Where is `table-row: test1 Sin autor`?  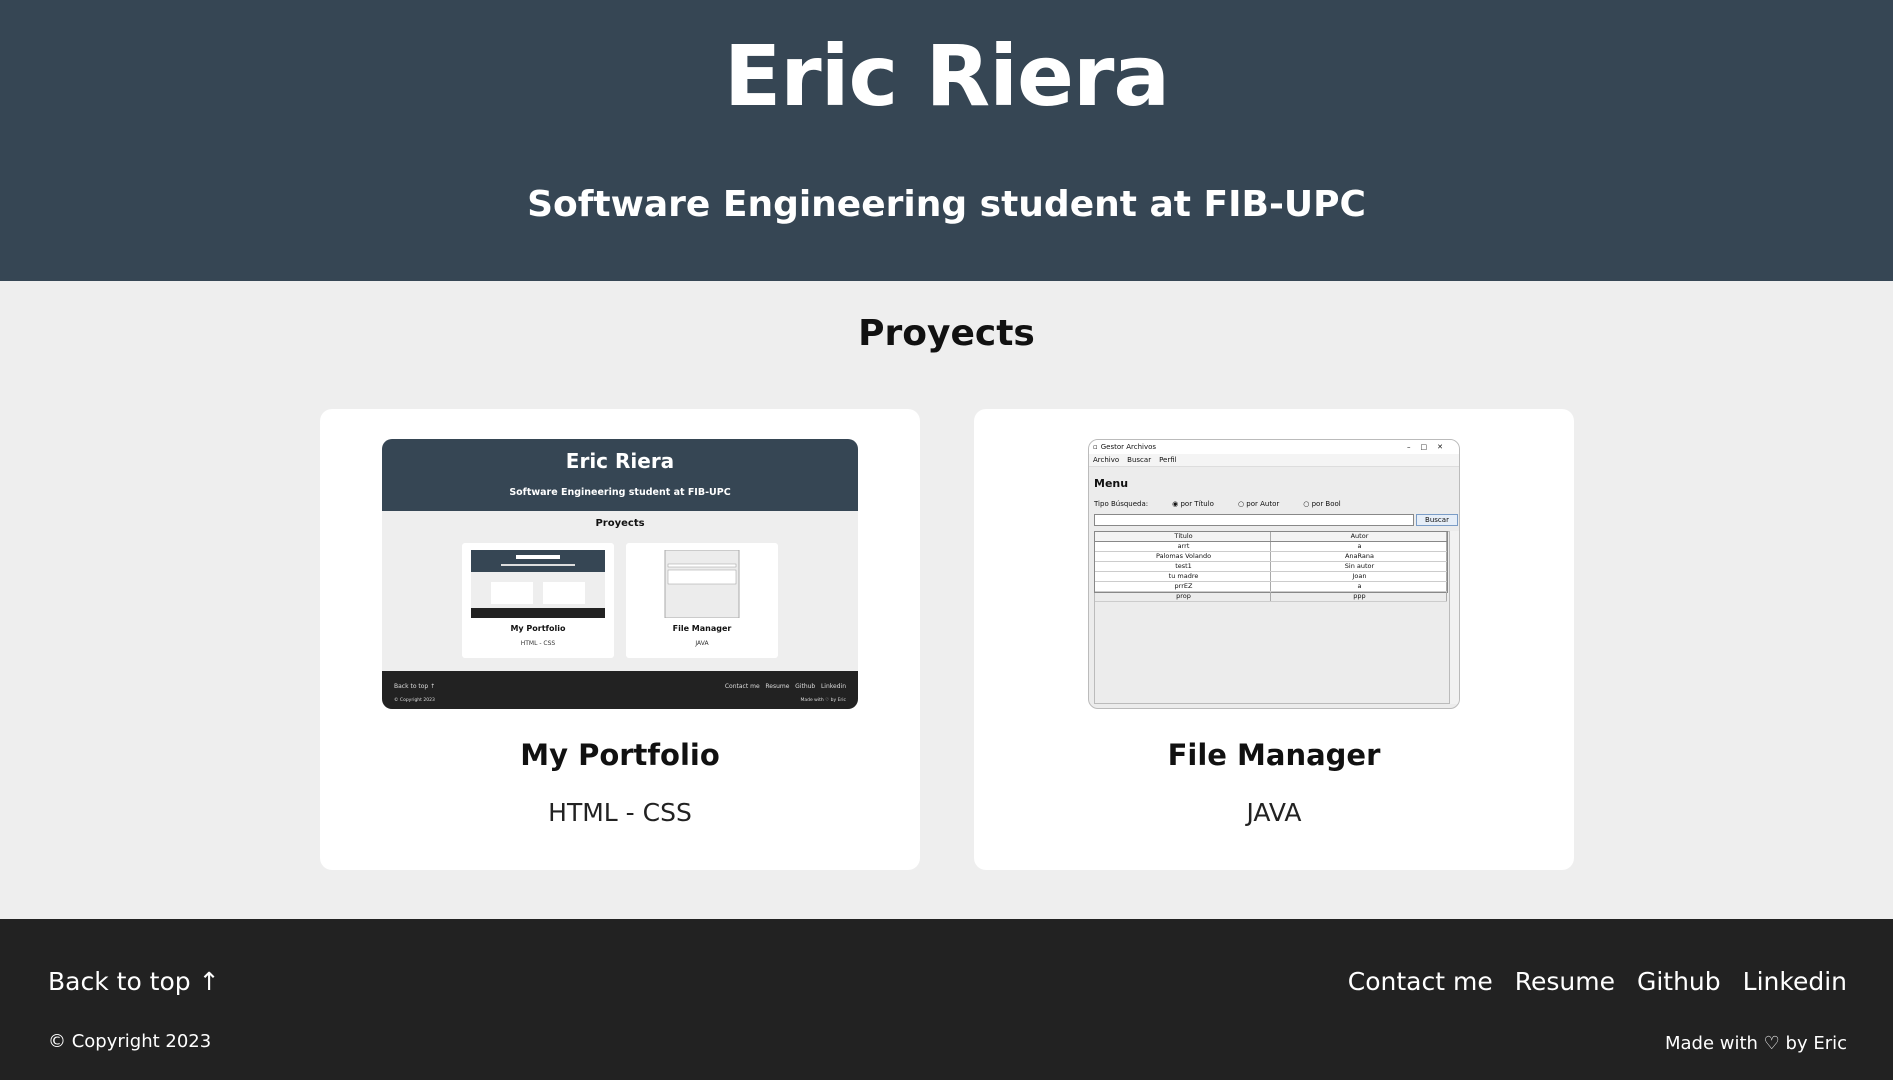
table-row: test1 Sin autor is located at coordinates (1271, 567).